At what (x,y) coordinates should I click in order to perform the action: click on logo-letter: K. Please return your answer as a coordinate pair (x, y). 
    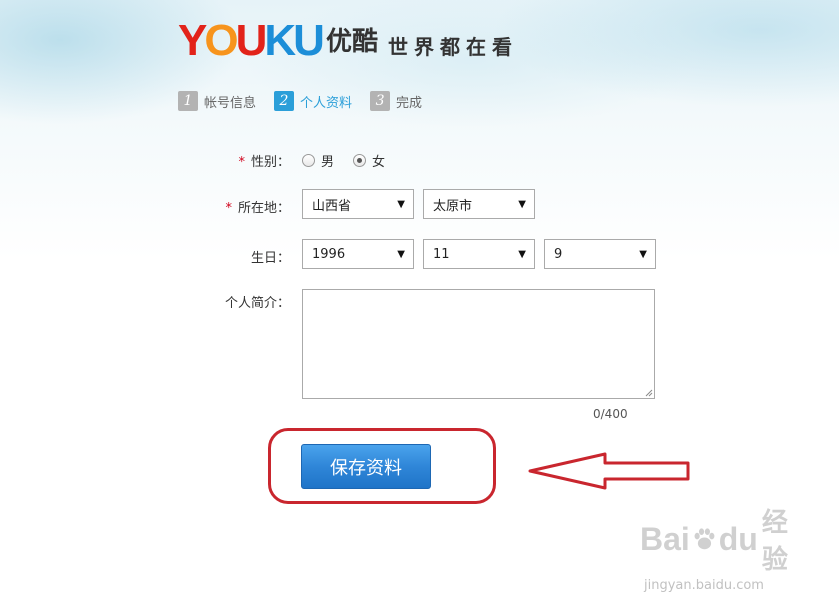
    Looking at the image, I should click on (280, 40).